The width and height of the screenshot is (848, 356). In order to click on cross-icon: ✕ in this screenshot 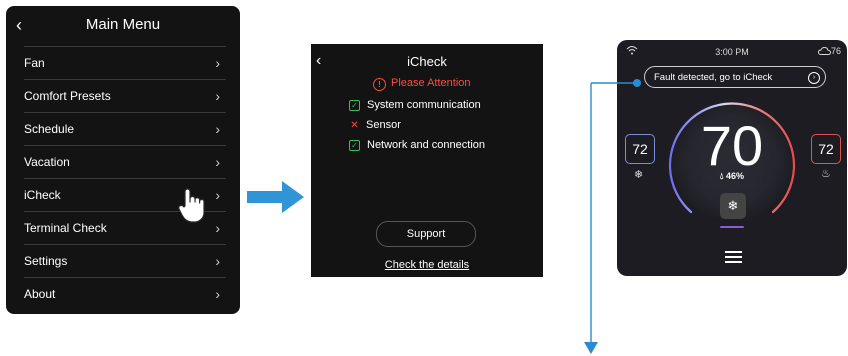, I will do `click(354, 125)`.